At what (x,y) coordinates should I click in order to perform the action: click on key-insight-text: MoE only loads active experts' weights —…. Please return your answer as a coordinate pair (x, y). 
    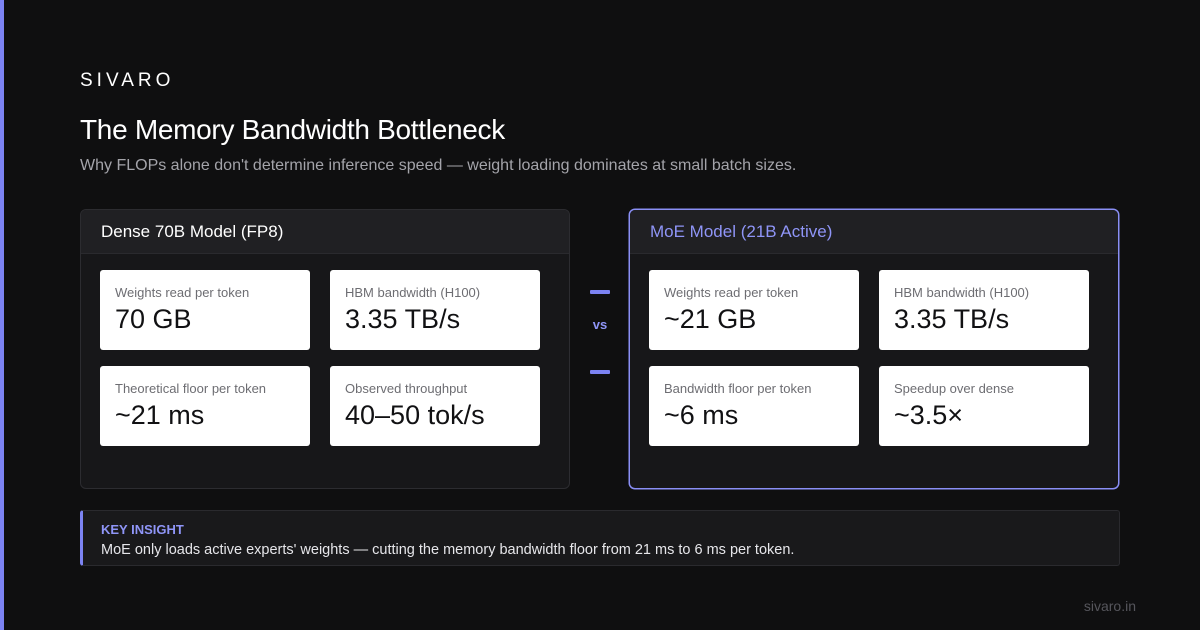
    Looking at the image, I should click on (448, 550).